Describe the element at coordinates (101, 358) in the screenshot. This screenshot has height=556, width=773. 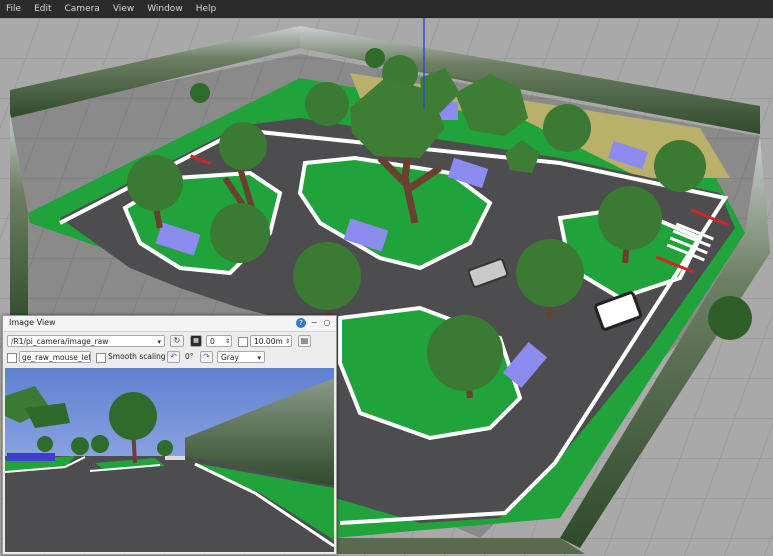
I see `smooth-scaling-checkbox` at that location.